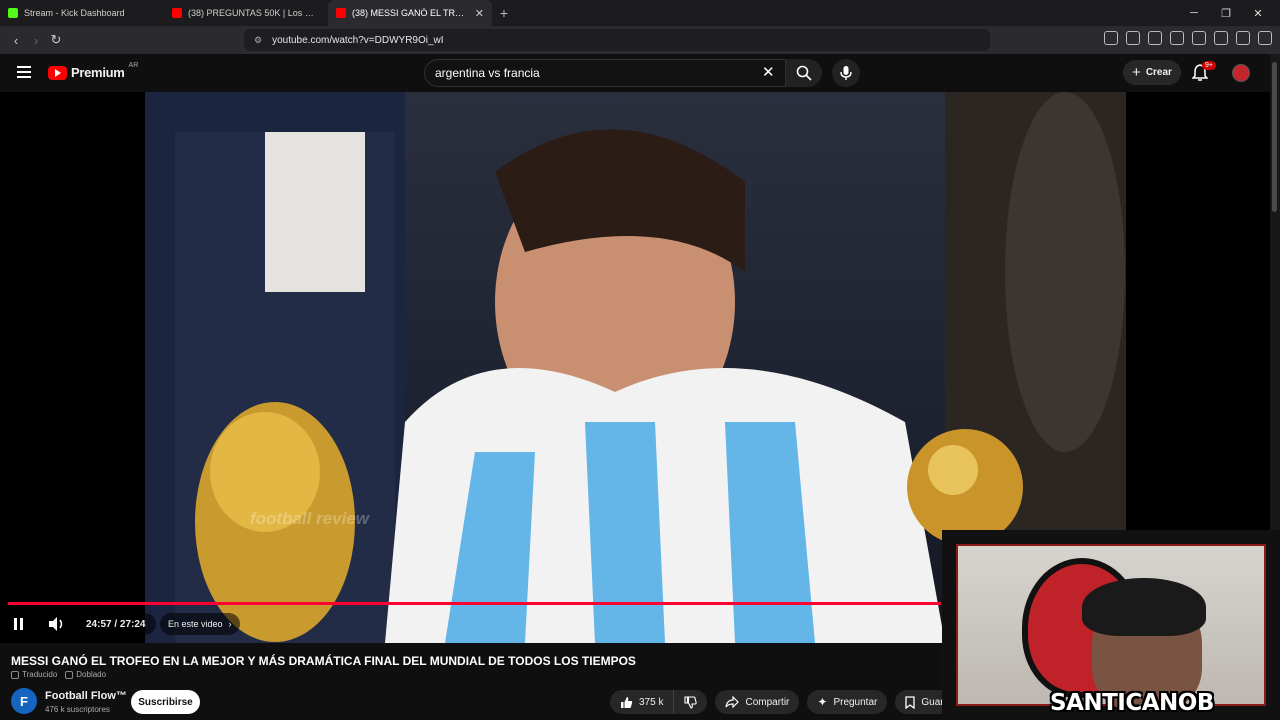 The width and height of the screenshot is (1280, 720). I want to click on sidebar-icon, so click(1177, 38).